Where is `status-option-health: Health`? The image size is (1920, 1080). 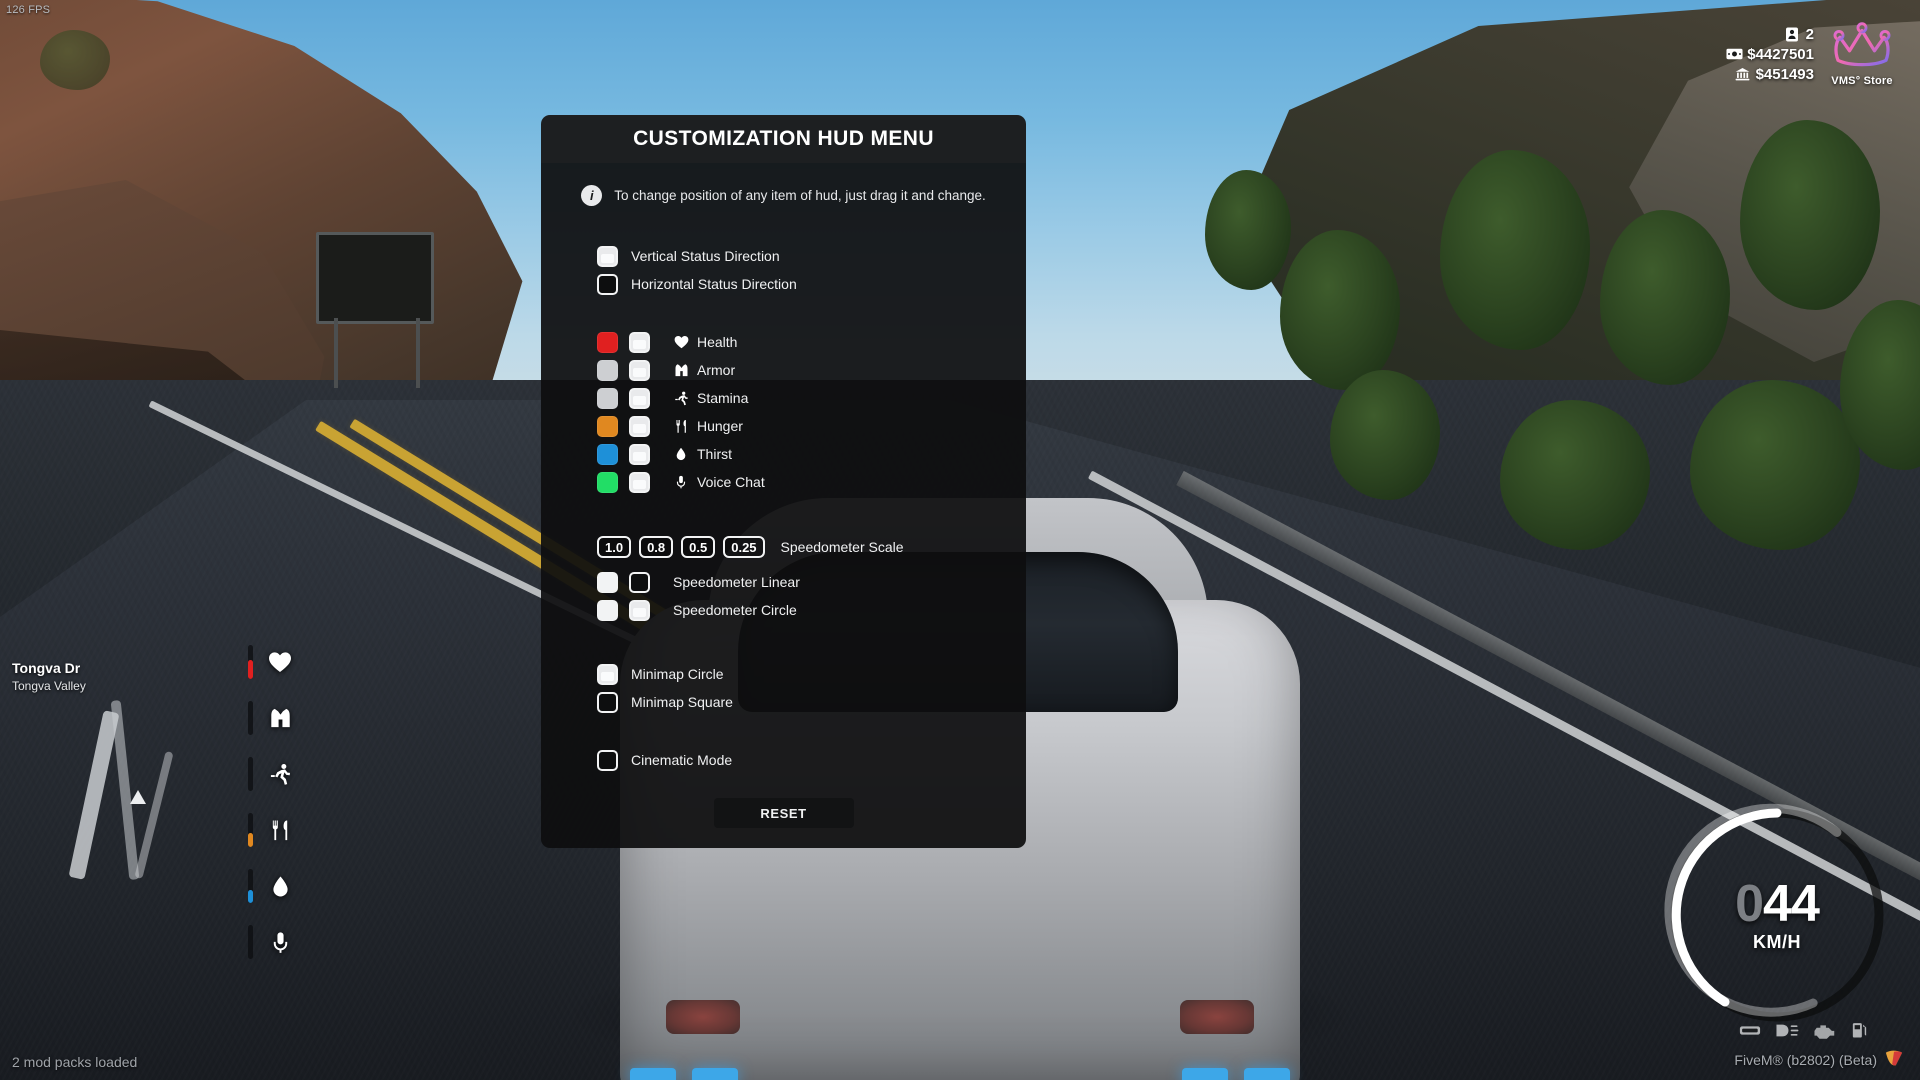 status-option-health: Health is located at coordinates (783, 342).